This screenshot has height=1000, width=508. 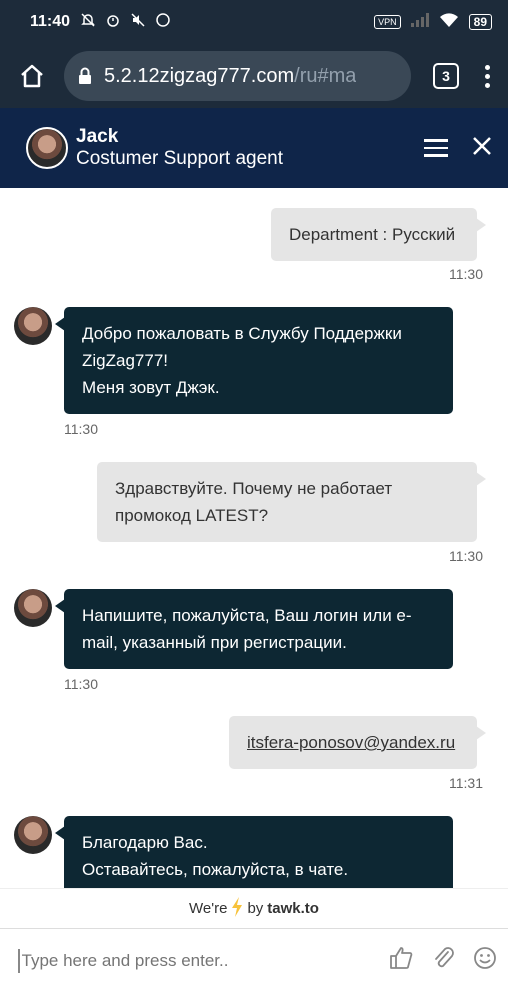 What do you see at coordinates (163, 22) in the screenshot?
I see `whatsapp-icon` at bounding box center [163, 22].